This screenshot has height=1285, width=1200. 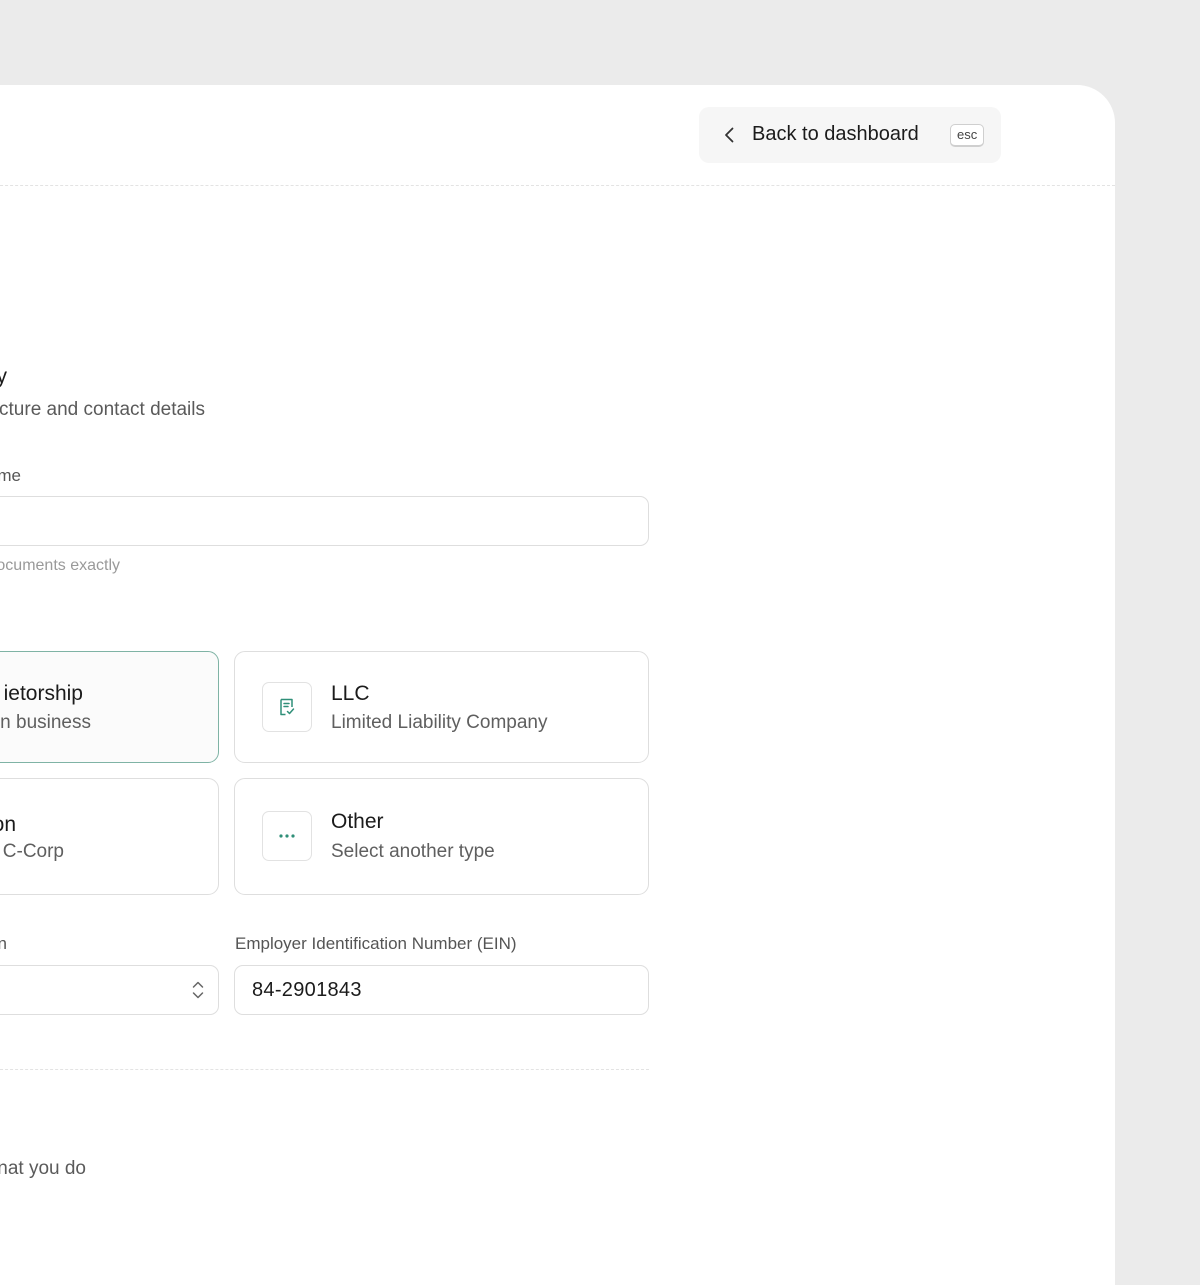 I want to click on section-divider, so click(x=324, y=1069).